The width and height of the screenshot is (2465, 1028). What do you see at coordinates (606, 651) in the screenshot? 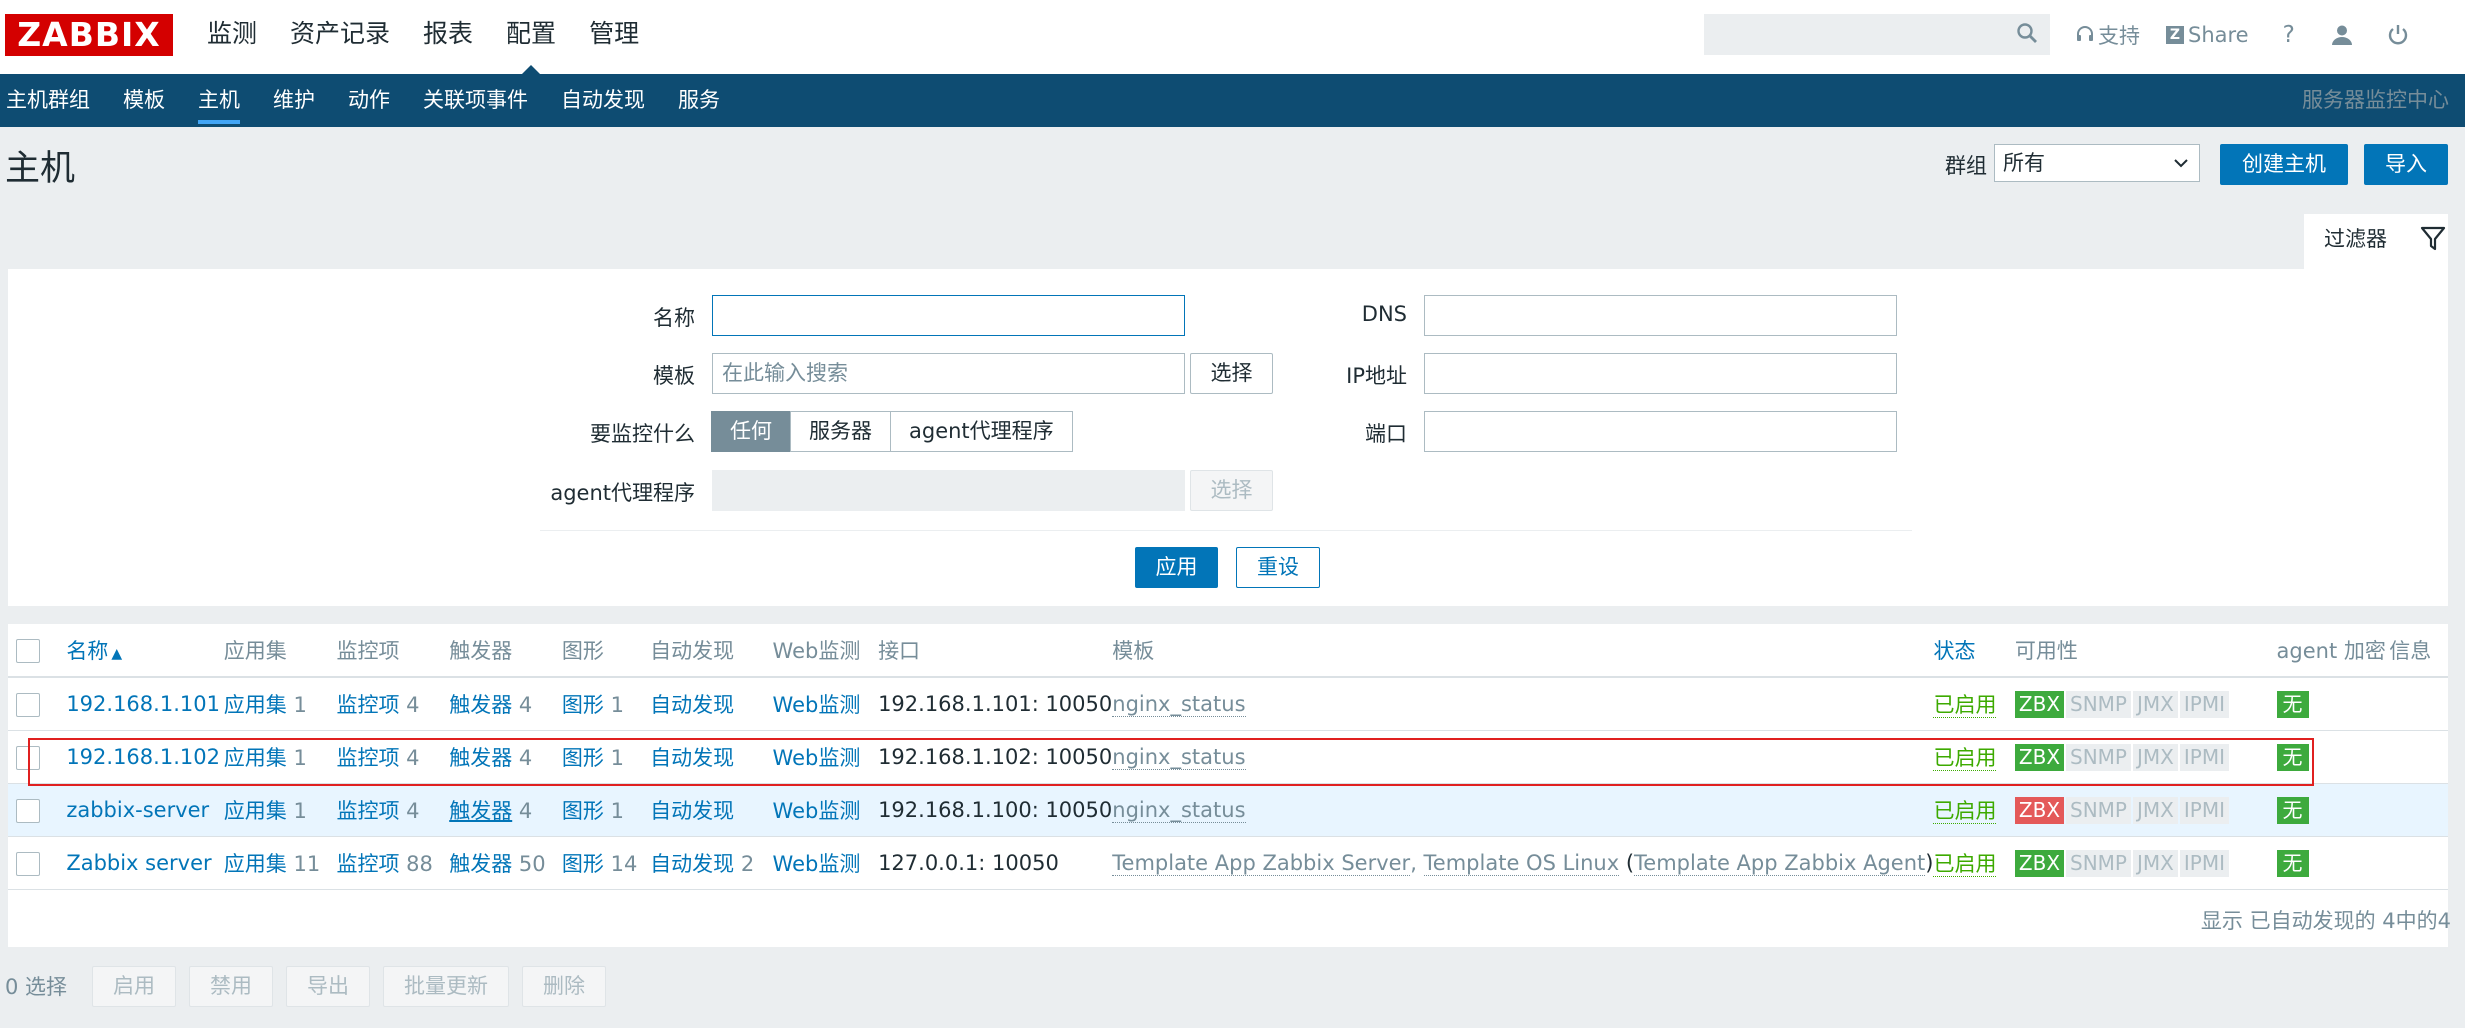
I see `column-graphs: 图形` at bounding box center [606, 651].